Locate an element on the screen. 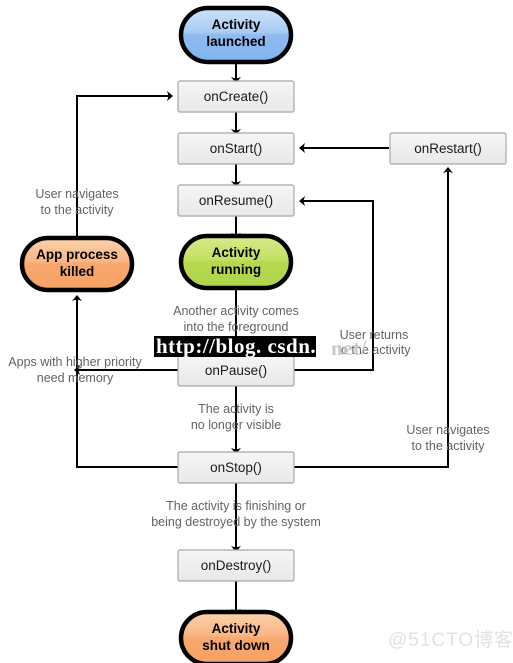 The width and height of the screenshot is (513, 663). on-destroy-label: onDestroy() is located at coordinates (236, 565).